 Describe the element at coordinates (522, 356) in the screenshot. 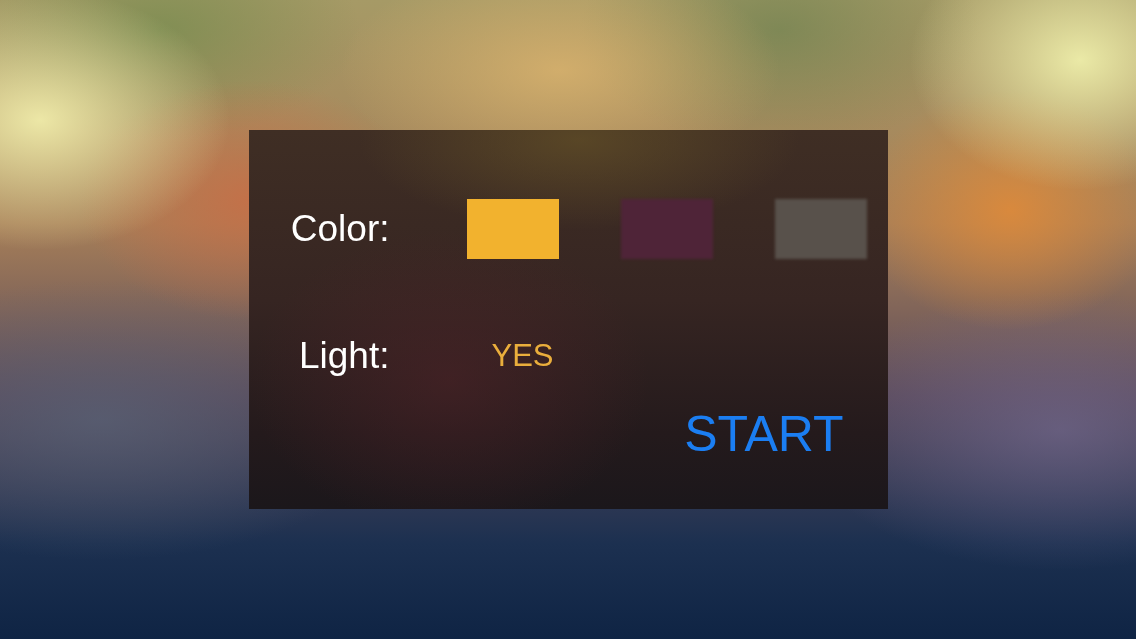

I see `light-toggle: YES` at that location.